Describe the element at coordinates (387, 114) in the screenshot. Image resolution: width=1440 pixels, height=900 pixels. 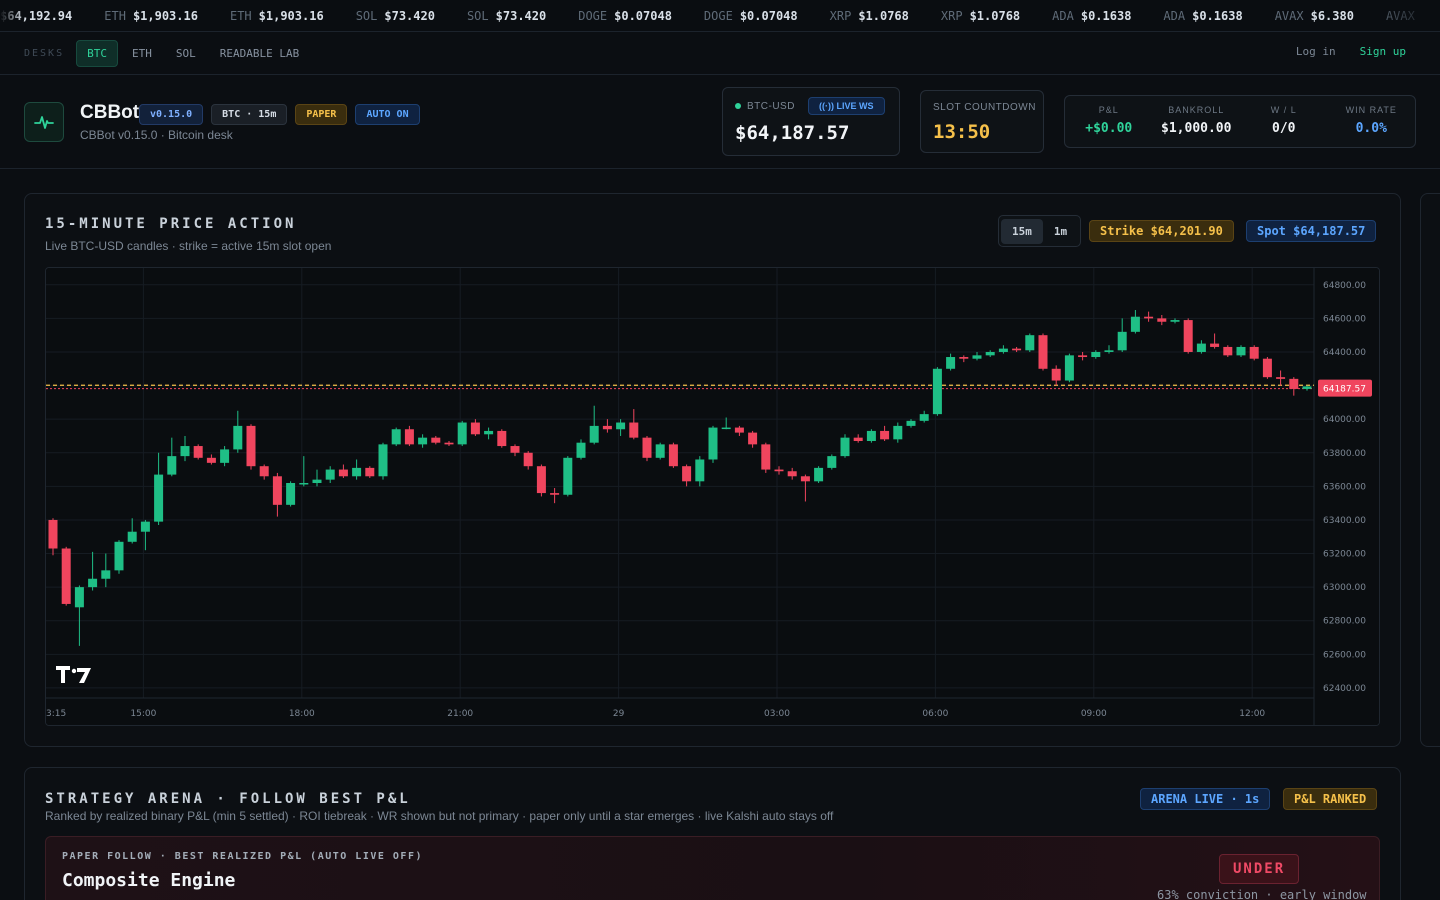
I see `auto-badge: AUTO ON` at that location.